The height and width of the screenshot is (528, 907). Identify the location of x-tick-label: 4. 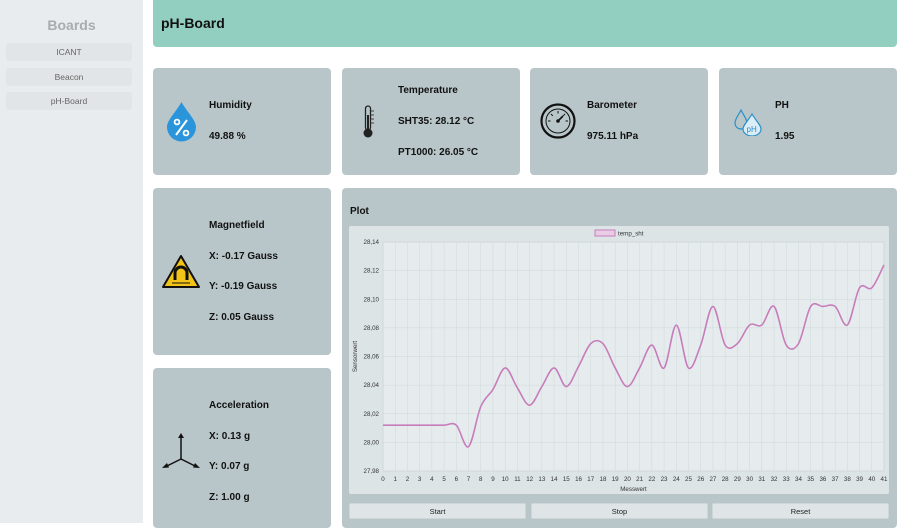
(432, 479).